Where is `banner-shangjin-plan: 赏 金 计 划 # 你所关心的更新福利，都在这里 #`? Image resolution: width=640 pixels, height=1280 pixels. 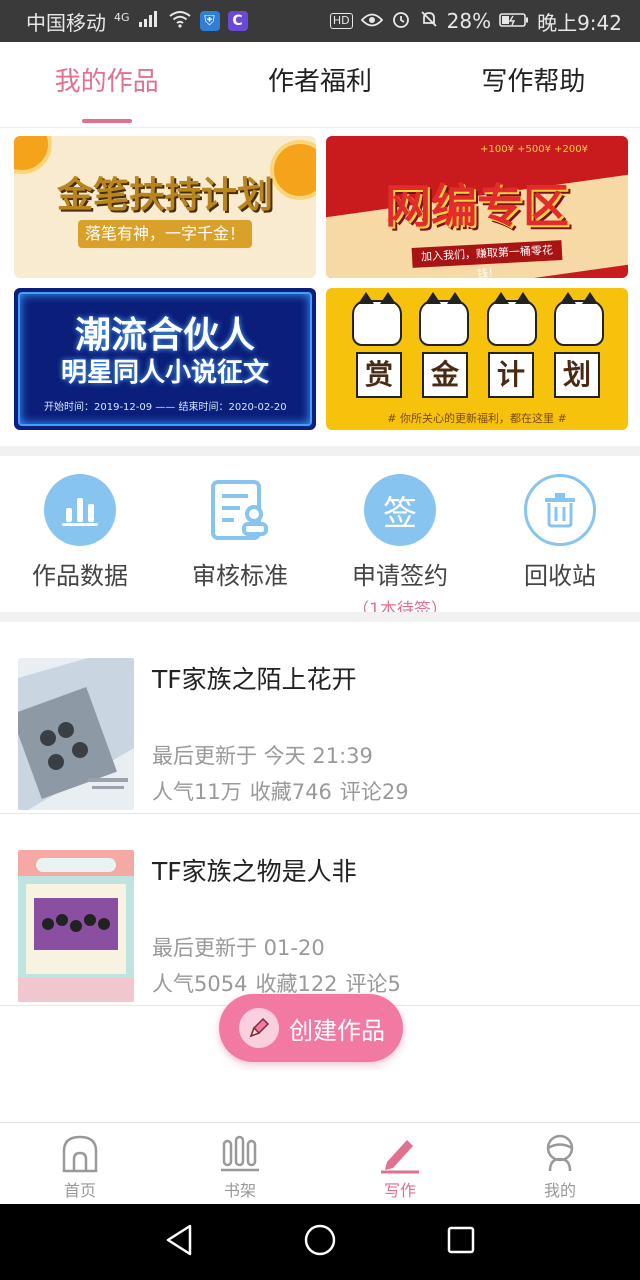 banner-shangjin-plan: 赏 金 计 划 # 你所关心的更新福利，都在这里 # is located at coordinates (477, 359).